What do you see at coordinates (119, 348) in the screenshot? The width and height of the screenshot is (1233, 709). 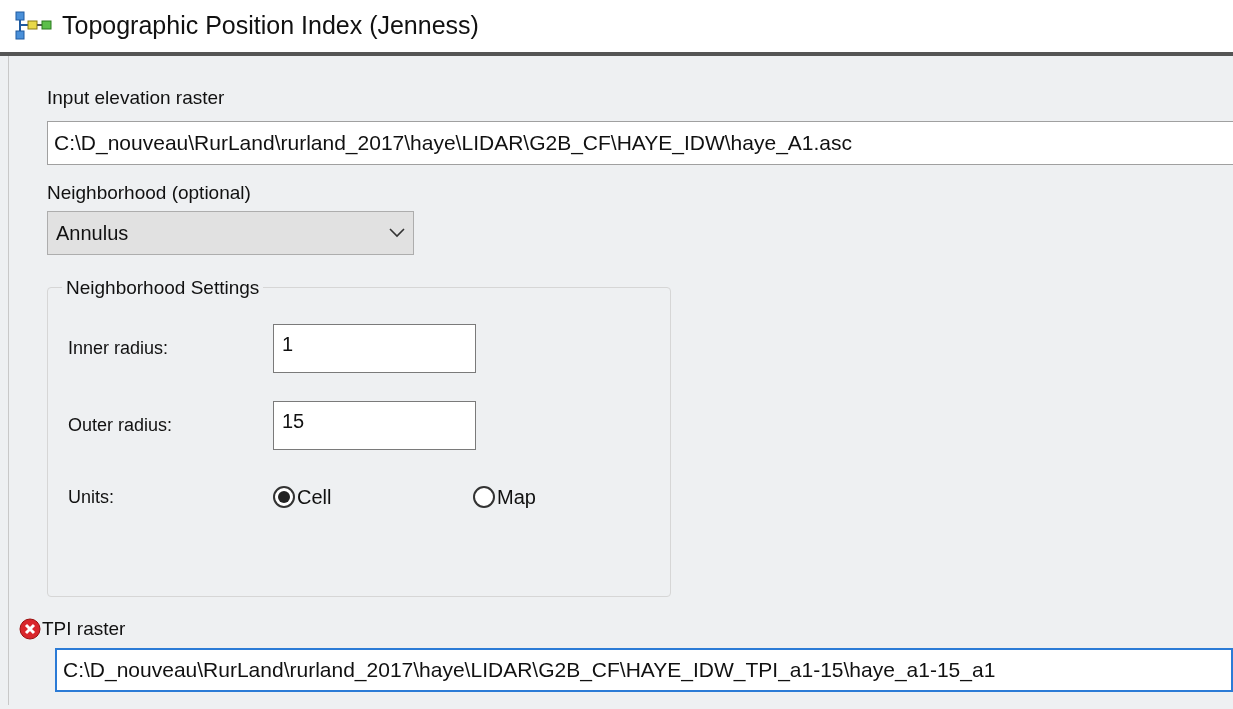 I see `field-label: Inner radius:` at bounding box center [119, 348].